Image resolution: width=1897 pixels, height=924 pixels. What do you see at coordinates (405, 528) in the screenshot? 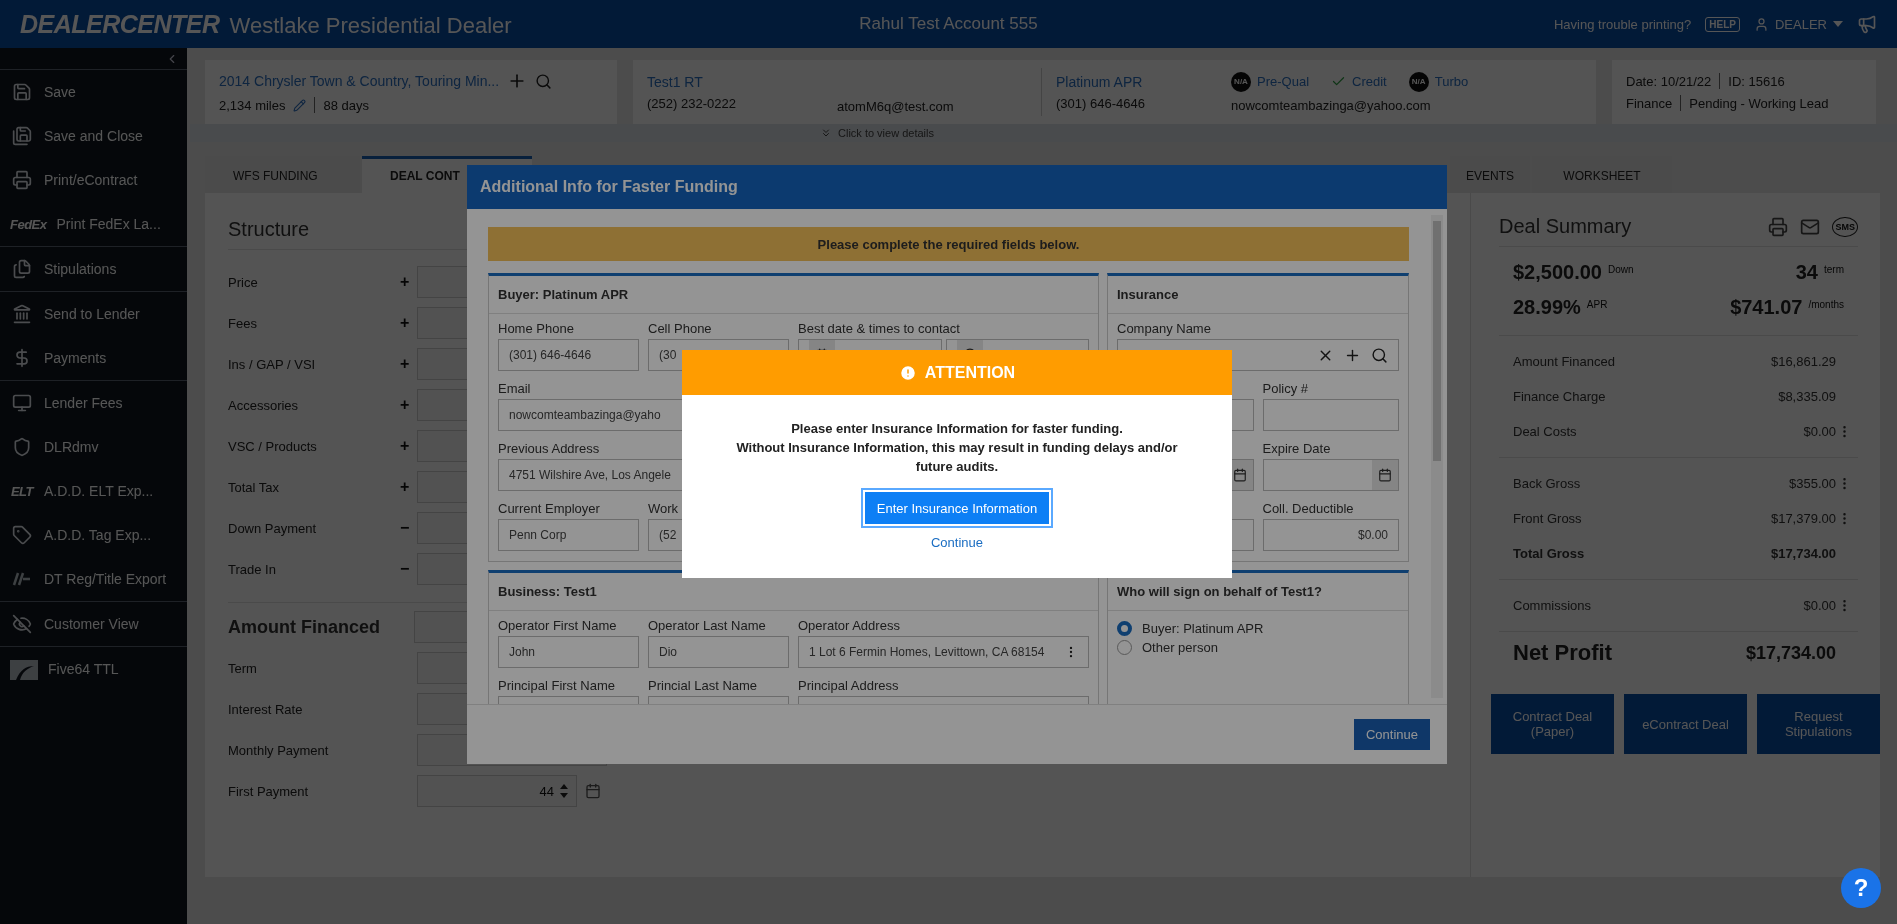
I see `sign-symbol: −` at bounding box center [405, 528].